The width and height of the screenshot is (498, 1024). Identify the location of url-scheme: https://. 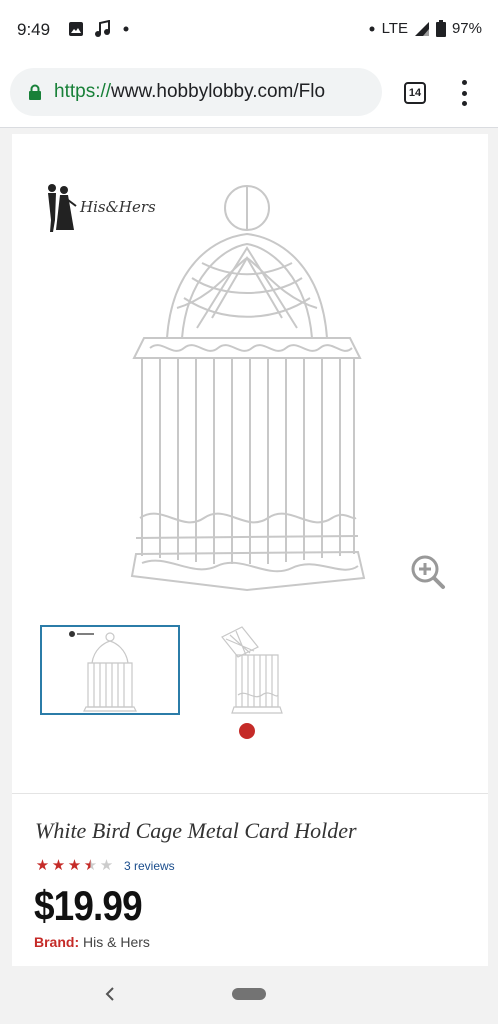
(83, 91).